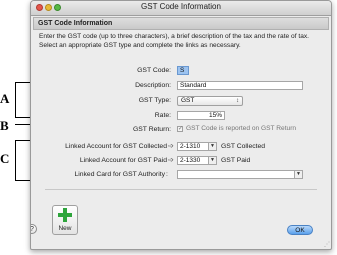 The width and height of the screenshot is (337, 255). What do you see at coordinates (201, 115) in the screenshot?
I see `rate-field: 15%` at bounding box center [201, 115].